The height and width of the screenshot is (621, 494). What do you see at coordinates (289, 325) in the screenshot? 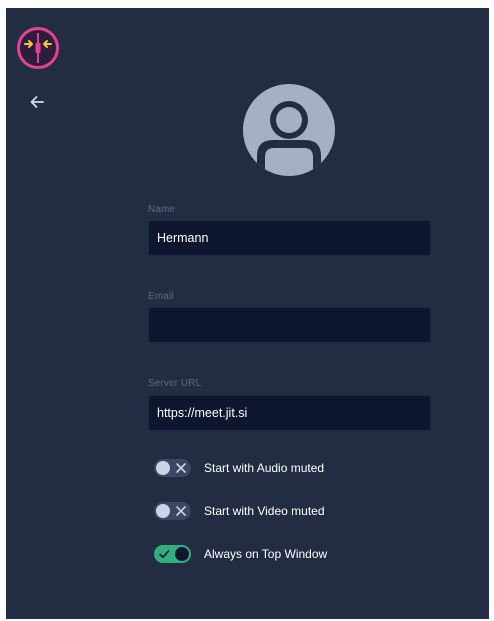
I see `email-input` at bounding box center [289, 325].